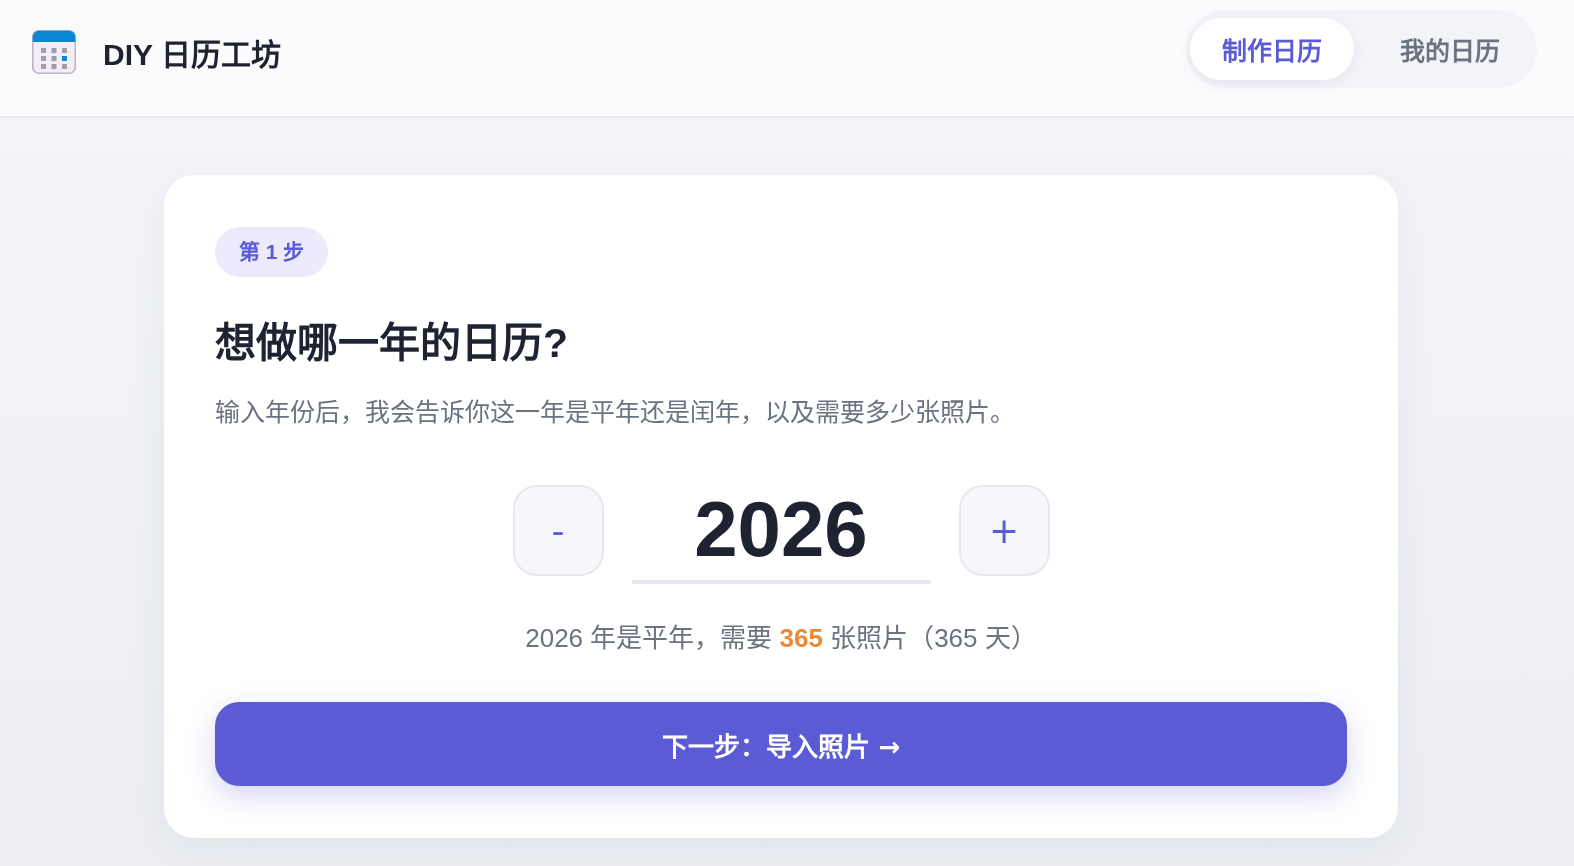 The width and height of the screenshot is (1574, 866). I want to click on step-label: 第 1 步, so click(272, 252).